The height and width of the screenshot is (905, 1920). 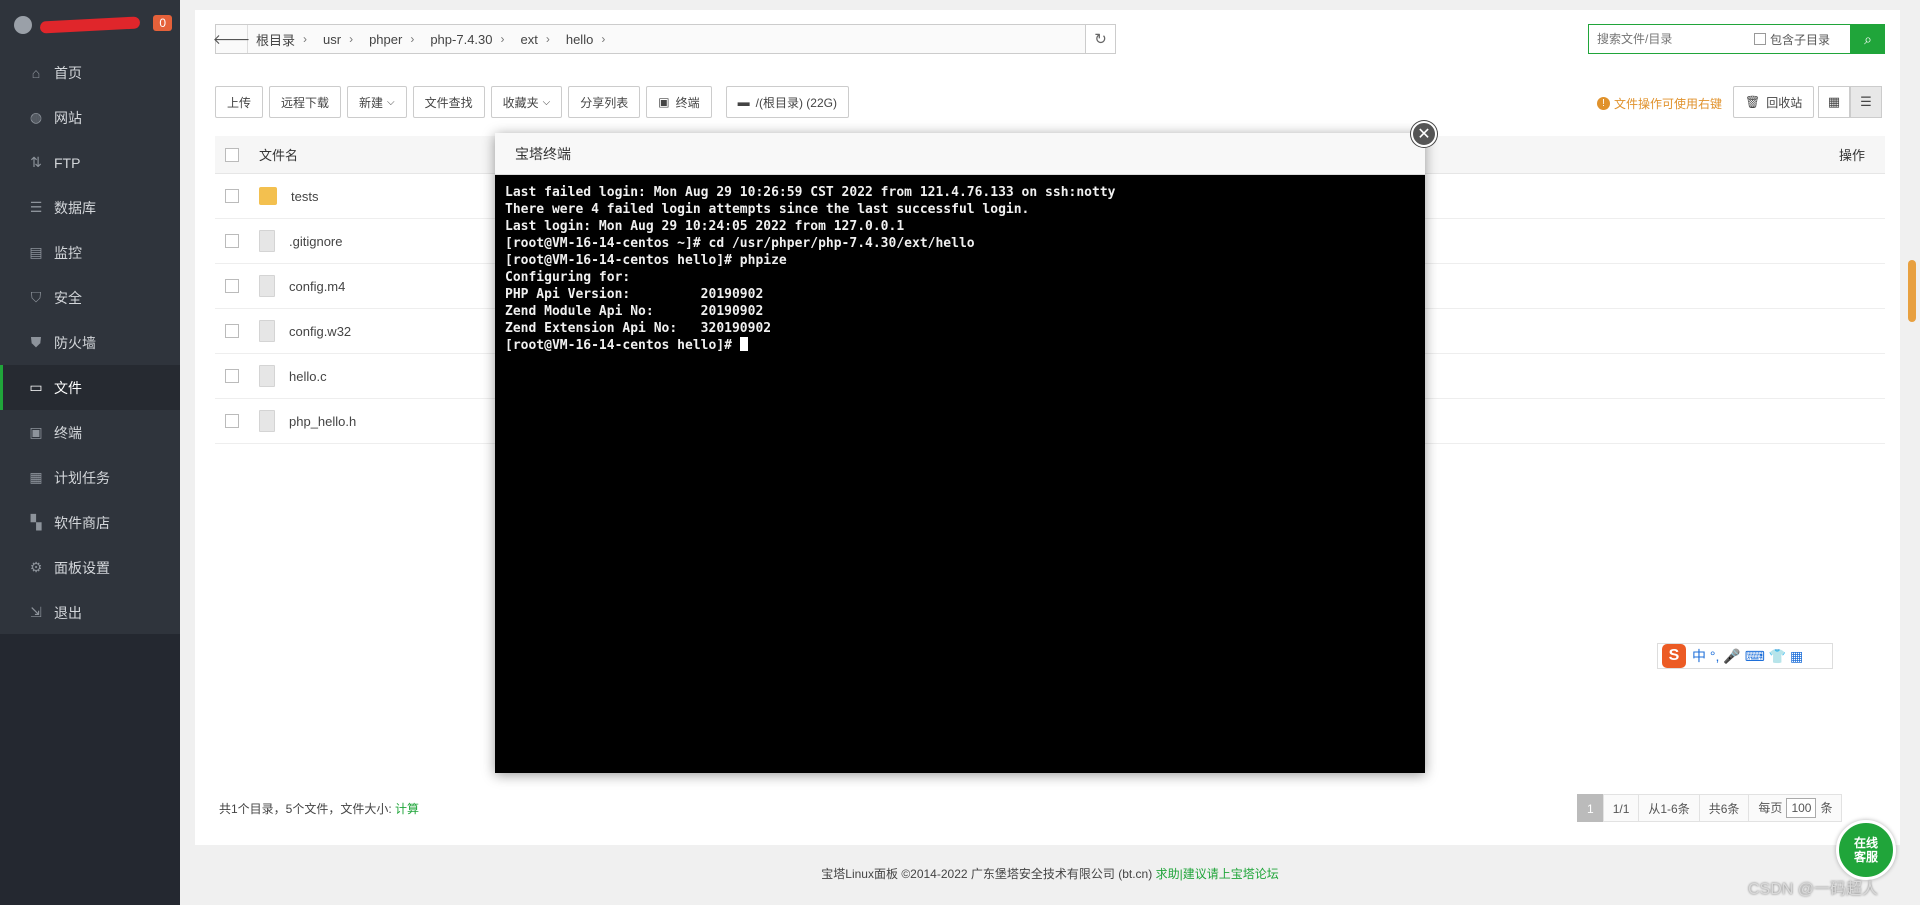 I want to click on close-icon: ✕, so click(x=1424, y=134).